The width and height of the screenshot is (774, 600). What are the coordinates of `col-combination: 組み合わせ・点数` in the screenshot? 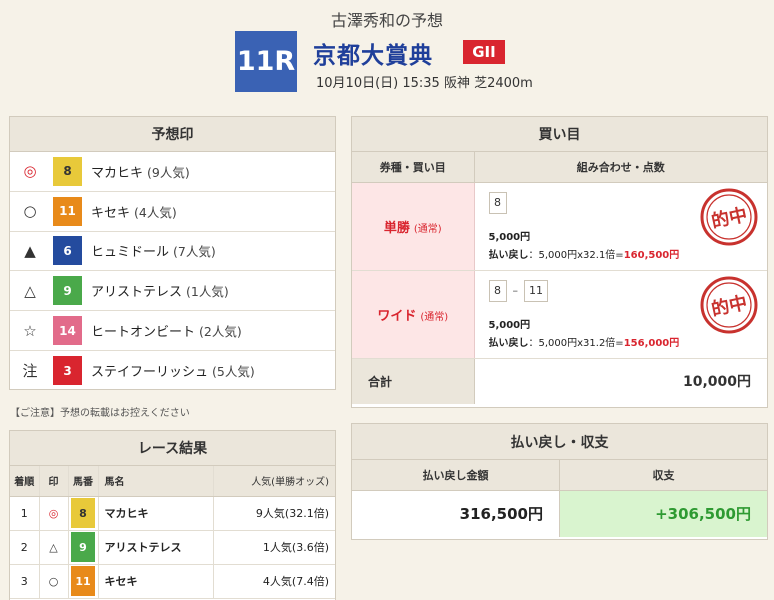 It's located at (620, 167).